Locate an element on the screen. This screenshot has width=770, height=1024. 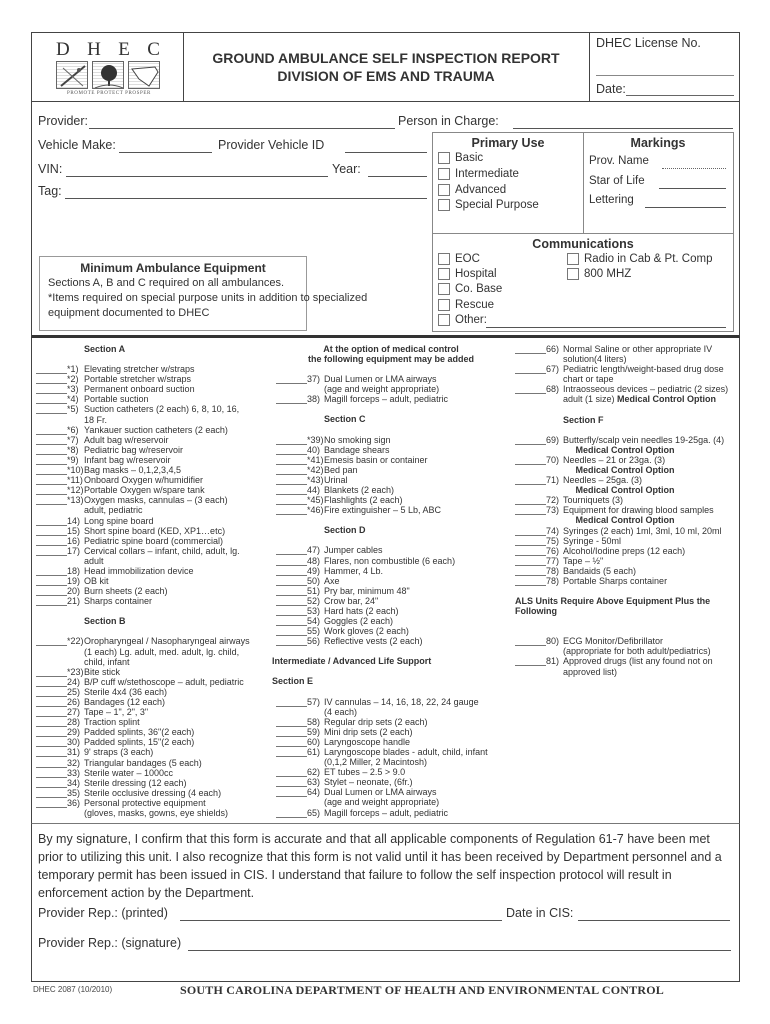
primary-use-basic: Basic is located at coordinates (460, 158).